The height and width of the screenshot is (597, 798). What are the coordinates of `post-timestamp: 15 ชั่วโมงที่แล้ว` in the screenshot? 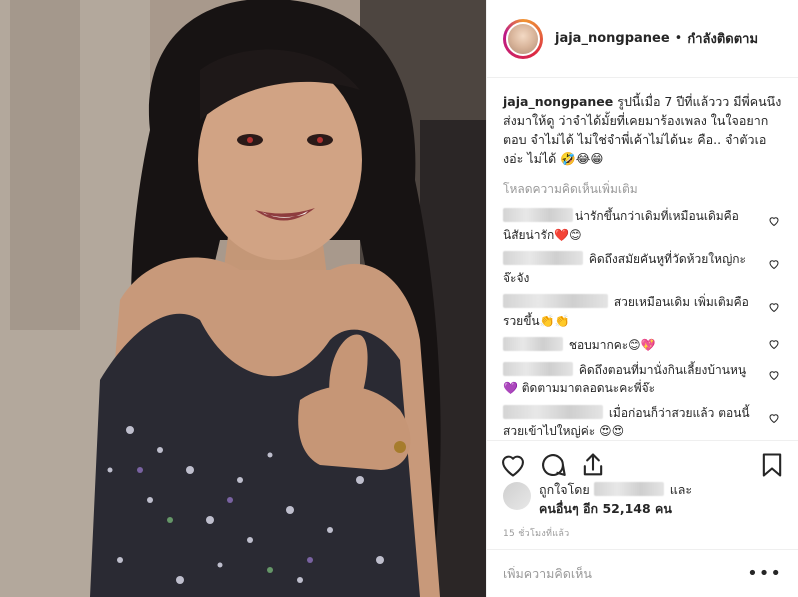 It's located at (536, 533).